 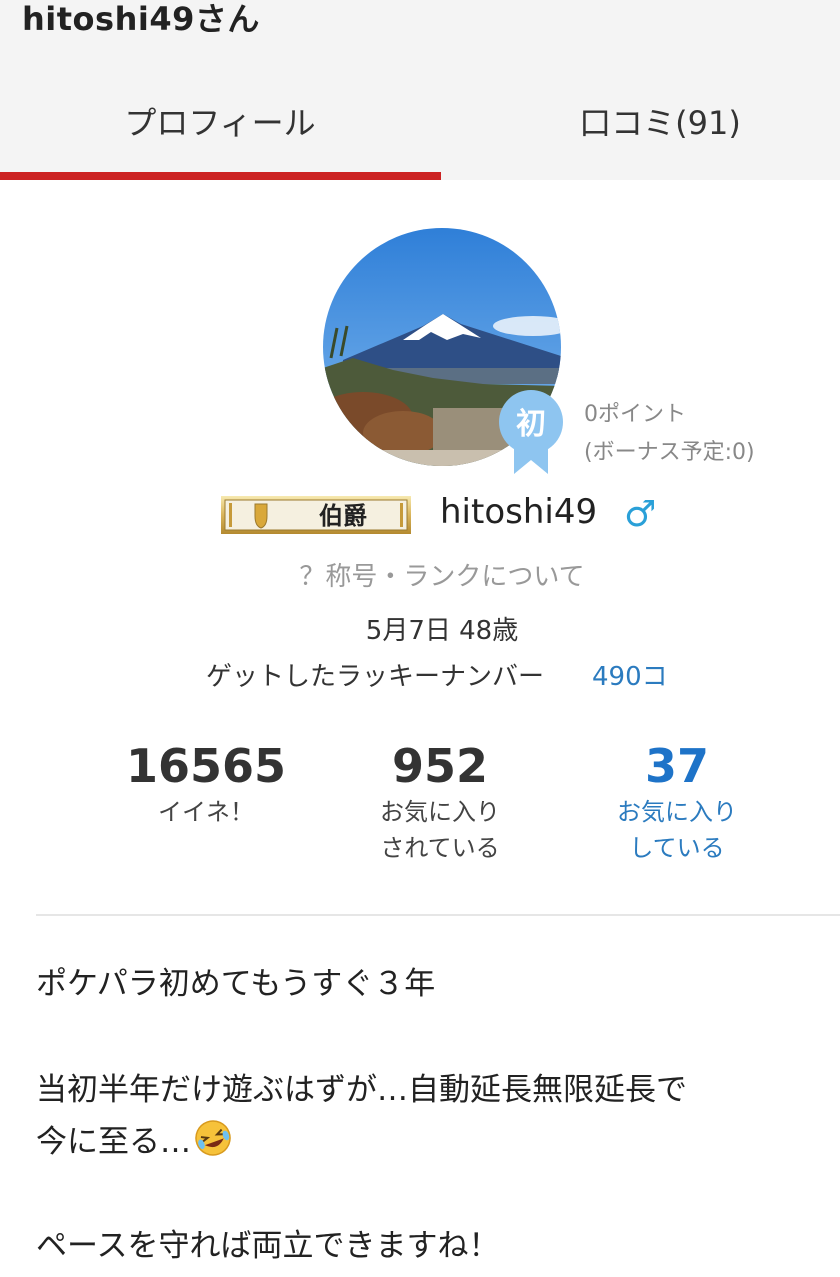 I want to click on stat-value: 16565, so click(x=206, y=766).